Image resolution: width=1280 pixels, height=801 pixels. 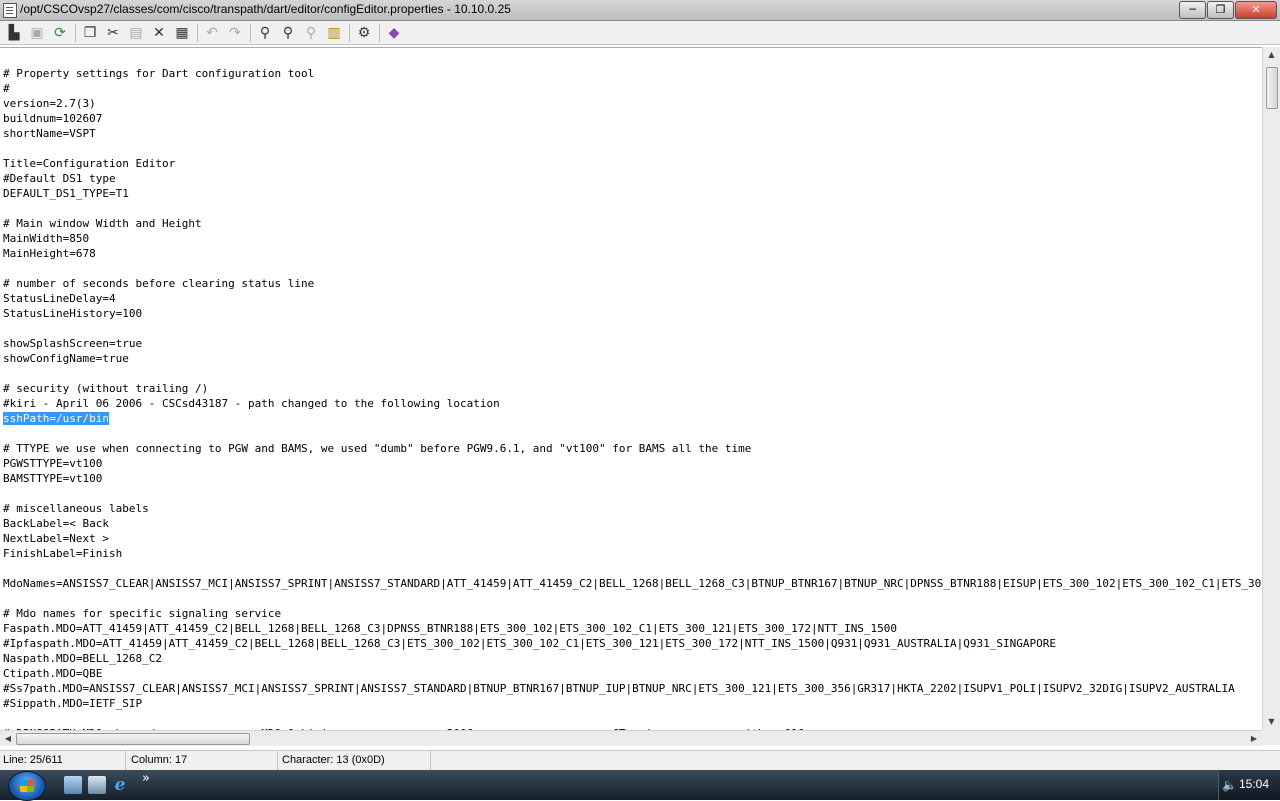 I want to click on text-line: StatusLineDelay=4, so click(x=632, y=298).